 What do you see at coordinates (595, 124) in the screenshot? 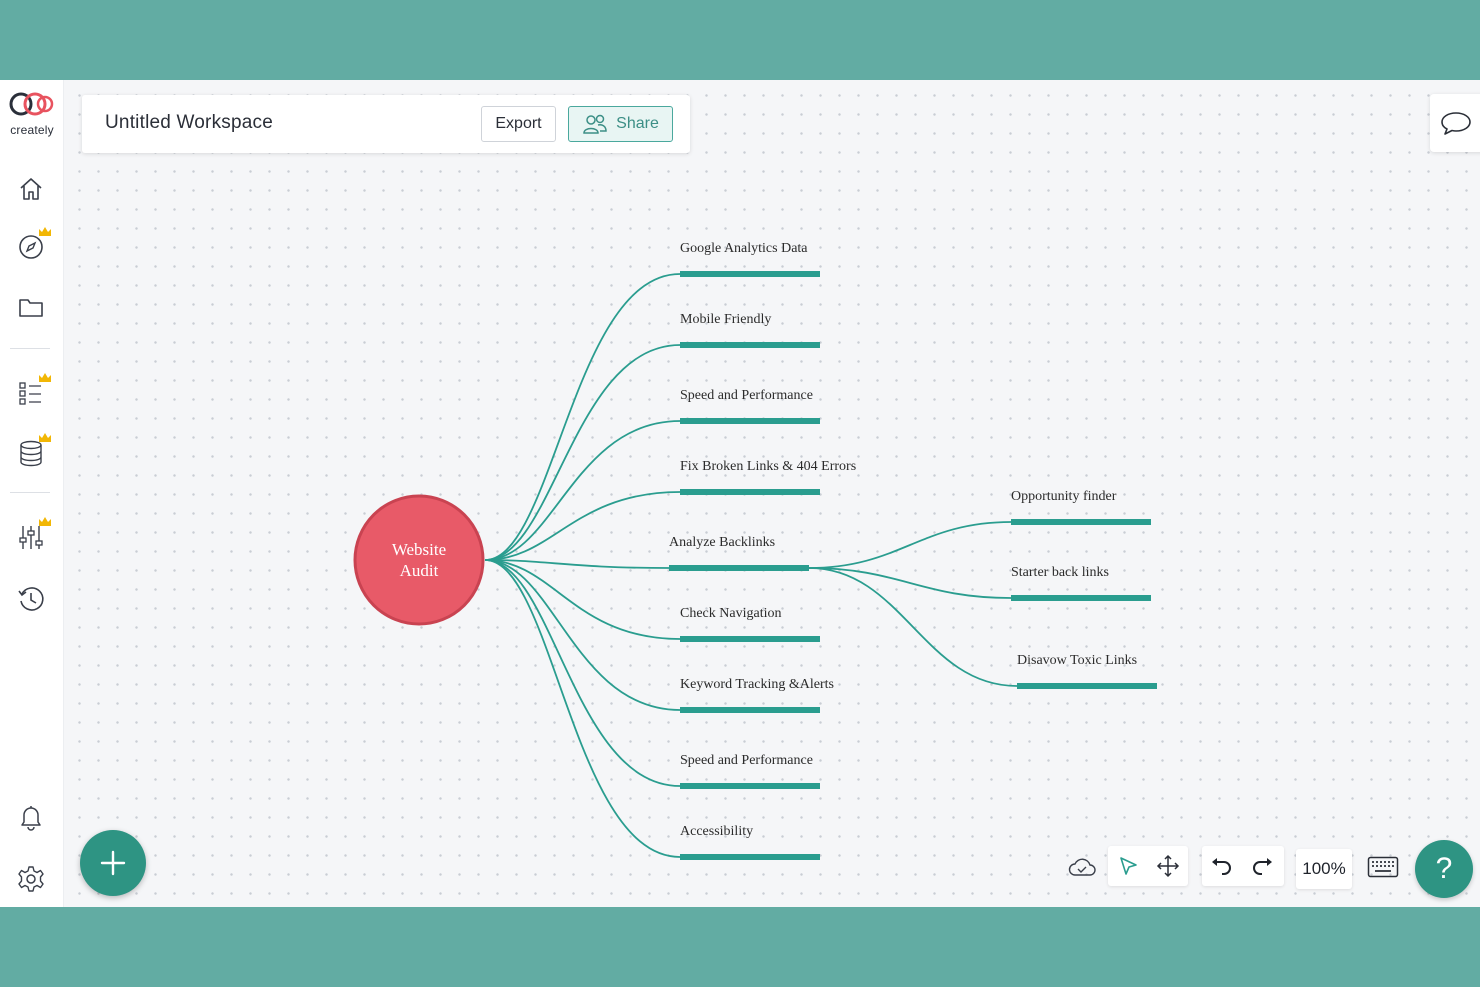
I see `users-icon` at bounding box center [595, 124].